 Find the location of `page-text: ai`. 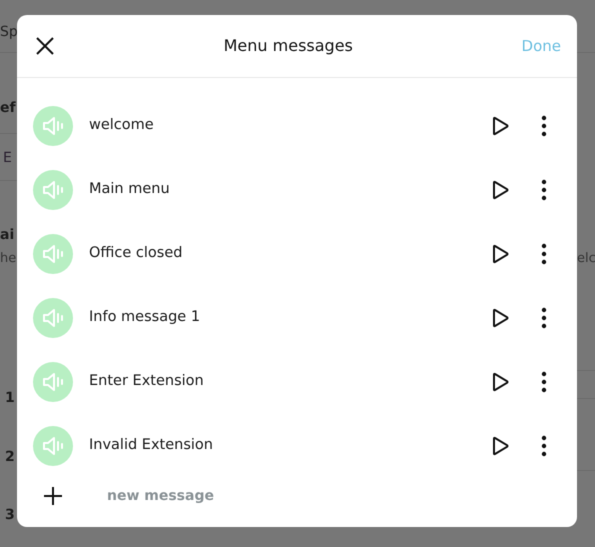

page-text: ai is located at coordinates (7, 235).